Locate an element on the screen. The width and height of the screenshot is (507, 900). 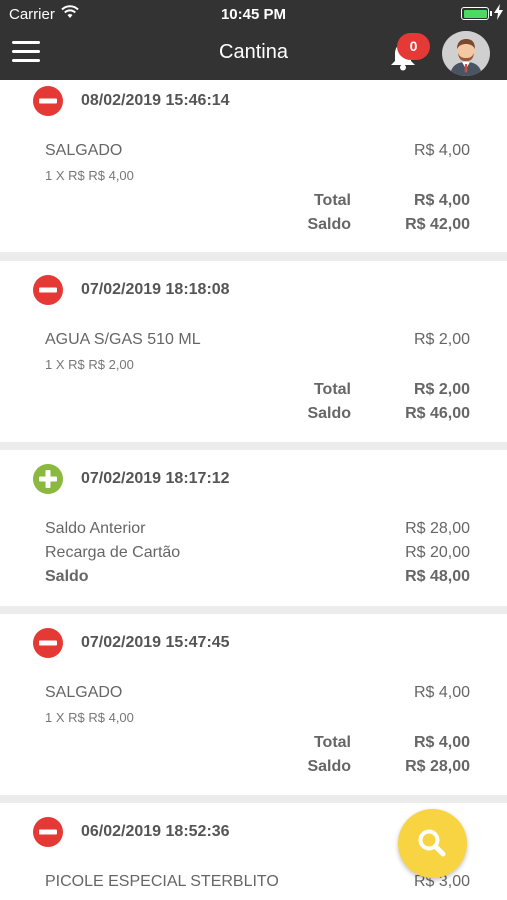
balance-value: R$ 48,00 is located at coordinates (437, 576).